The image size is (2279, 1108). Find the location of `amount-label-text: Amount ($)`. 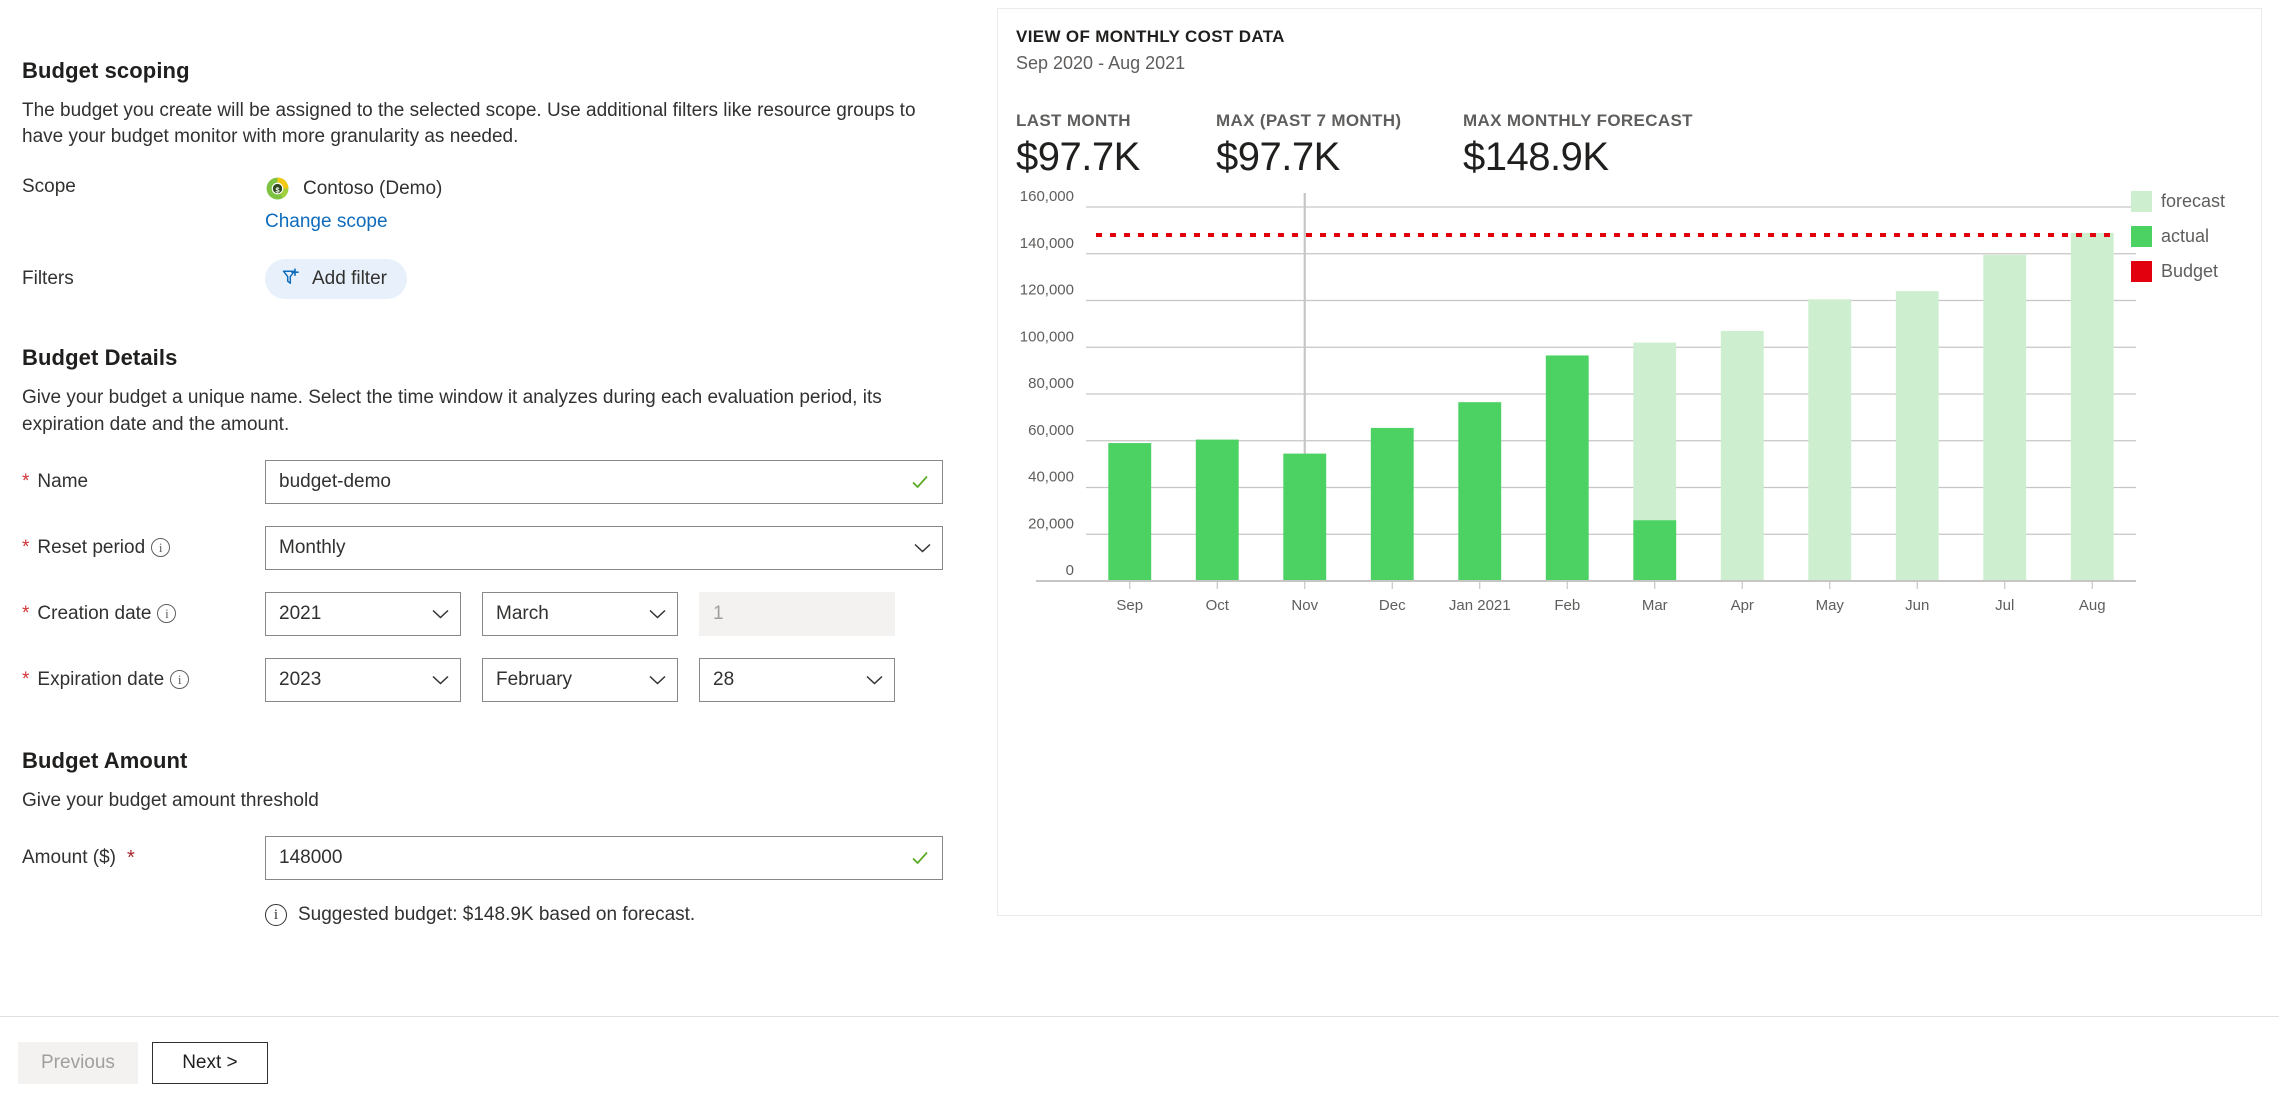

amount-label-text: Amount ($) is located at coordinates (69, 858).